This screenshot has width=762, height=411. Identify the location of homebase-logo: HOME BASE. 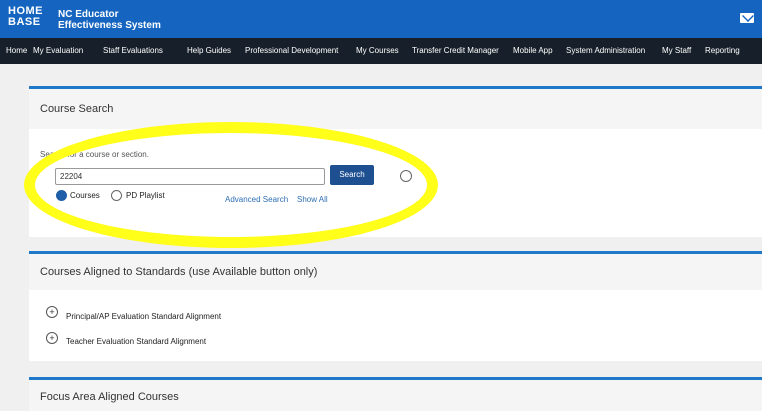
(25, 17).